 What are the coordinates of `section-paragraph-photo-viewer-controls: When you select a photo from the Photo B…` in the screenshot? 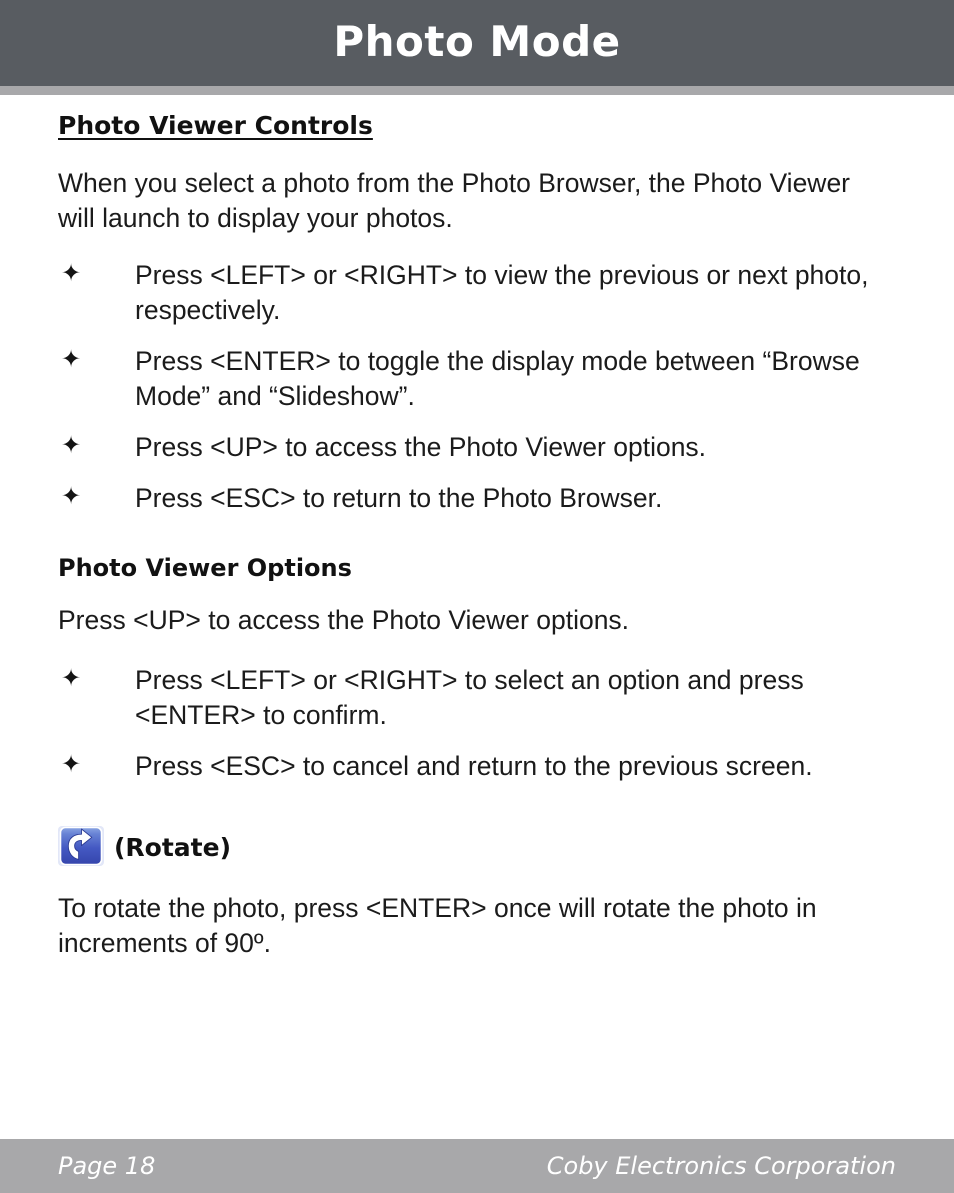 It's located at (454, 200).